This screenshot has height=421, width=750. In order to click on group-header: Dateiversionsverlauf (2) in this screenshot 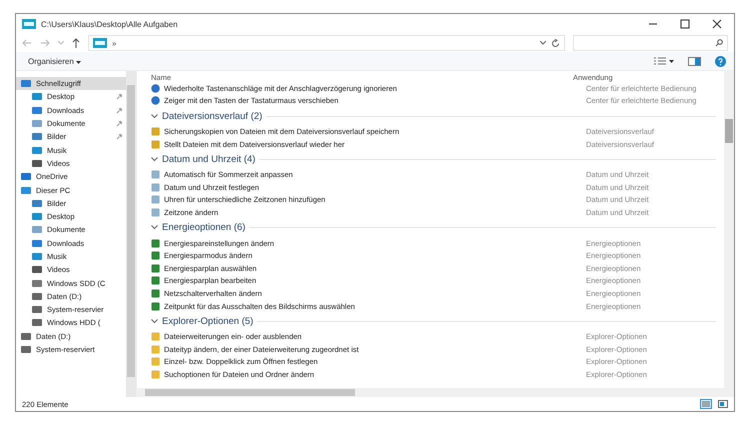, I will do `click(212, 116)`.